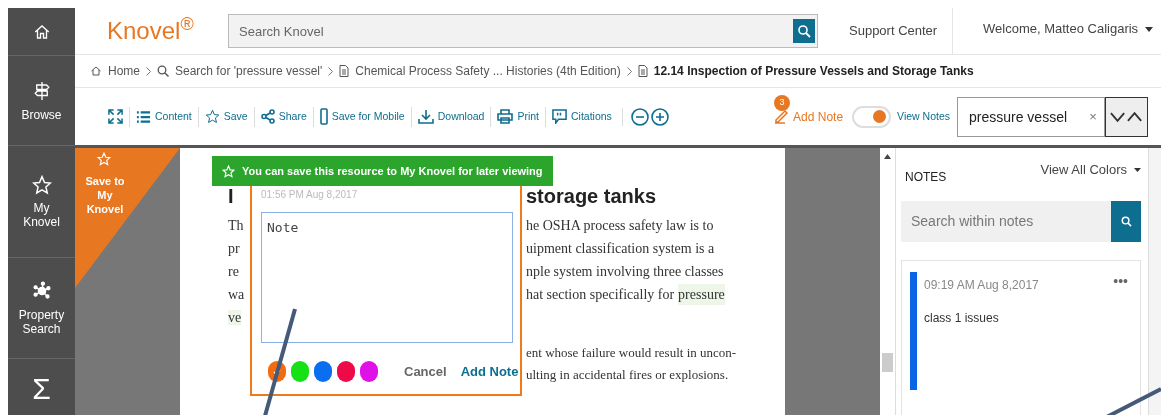  I want to click on scrollbar, so click(888, 281).